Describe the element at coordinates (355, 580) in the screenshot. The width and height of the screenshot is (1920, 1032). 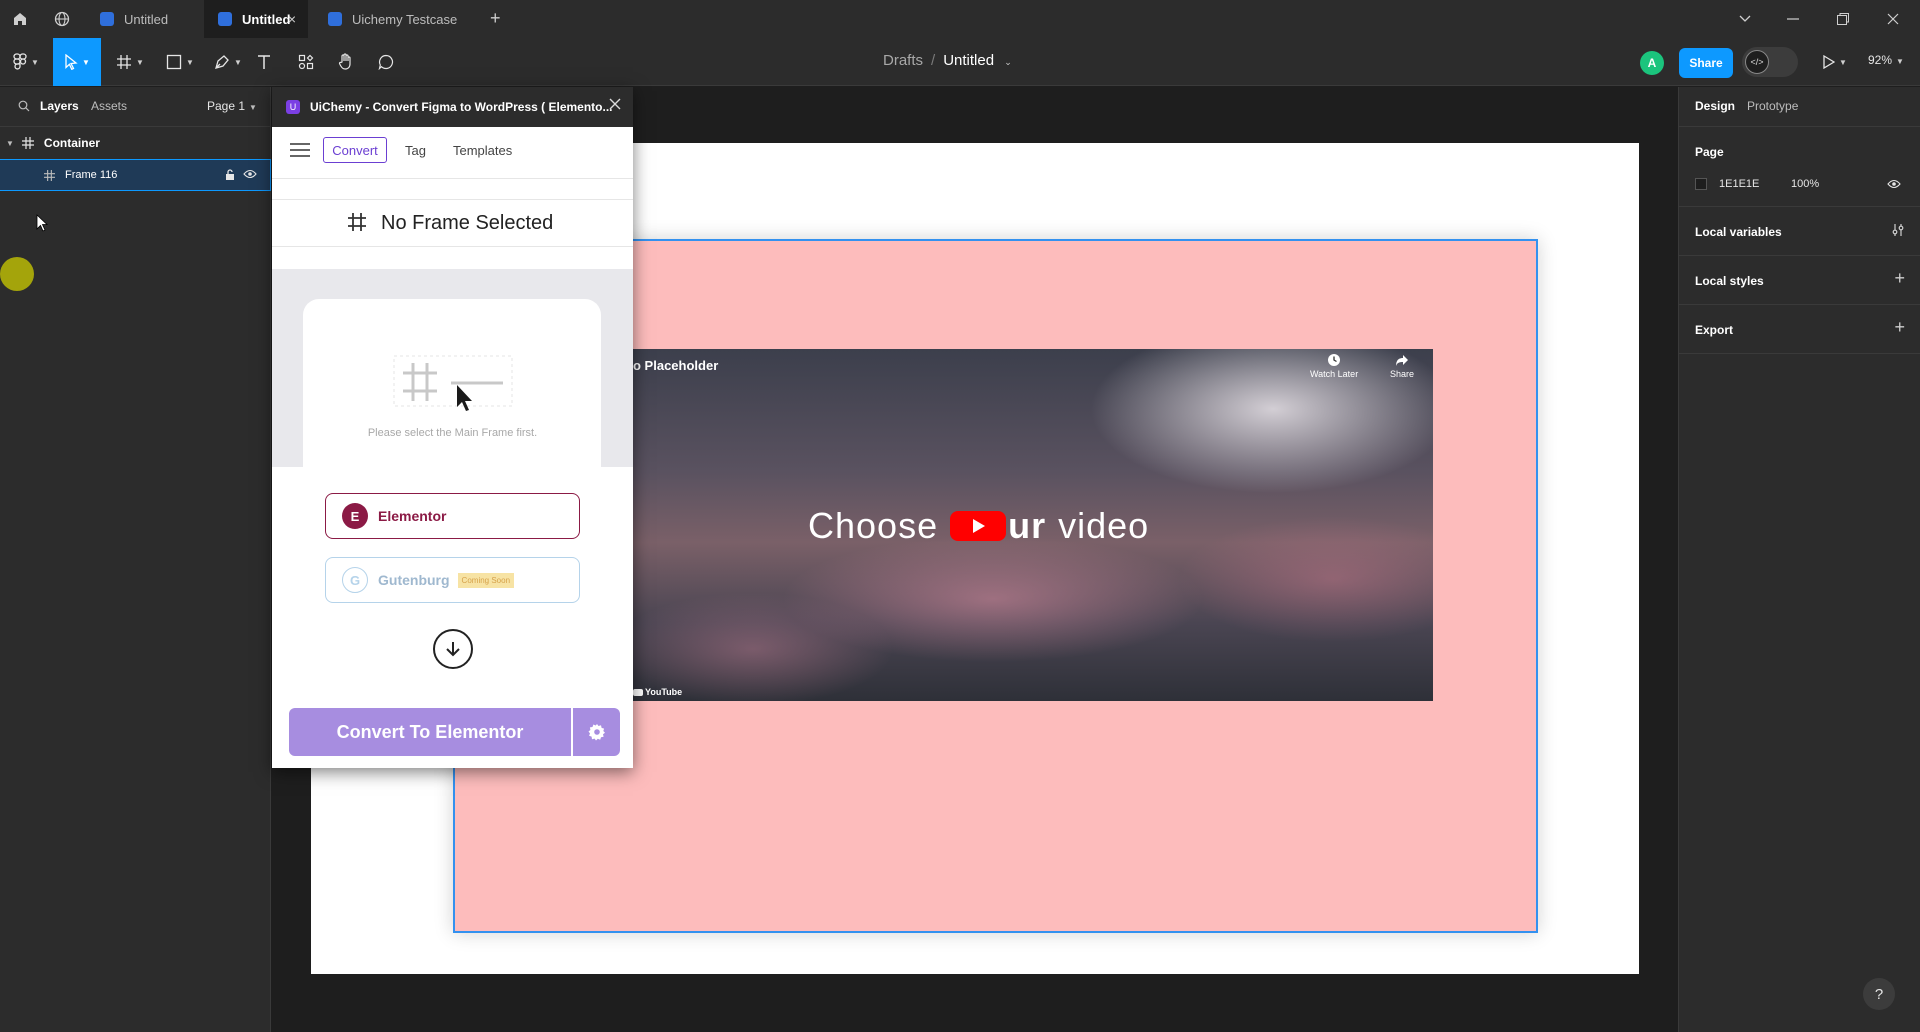
I see `gutenburg-icon: G` at that location.